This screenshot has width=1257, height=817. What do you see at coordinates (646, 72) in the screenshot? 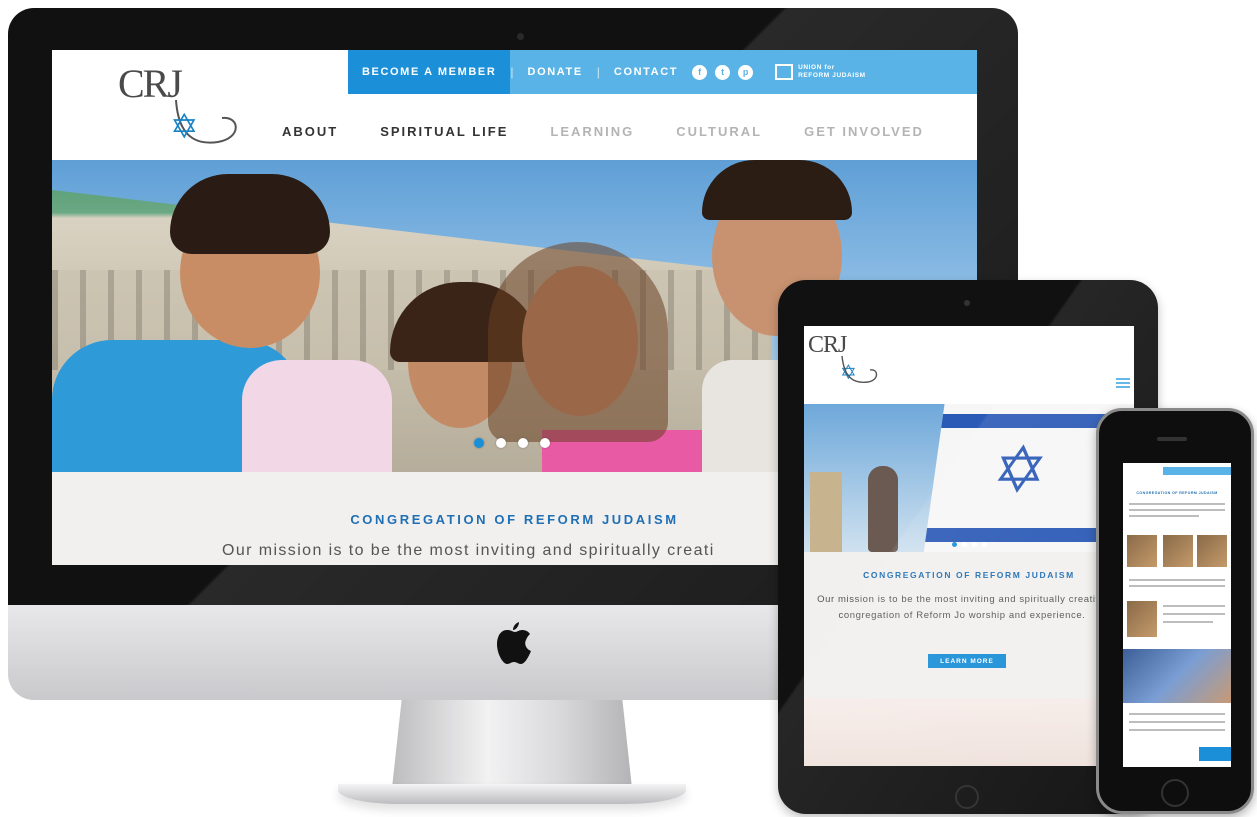
I see `contact-link: CONTACT` at bounding box center [646, 72].